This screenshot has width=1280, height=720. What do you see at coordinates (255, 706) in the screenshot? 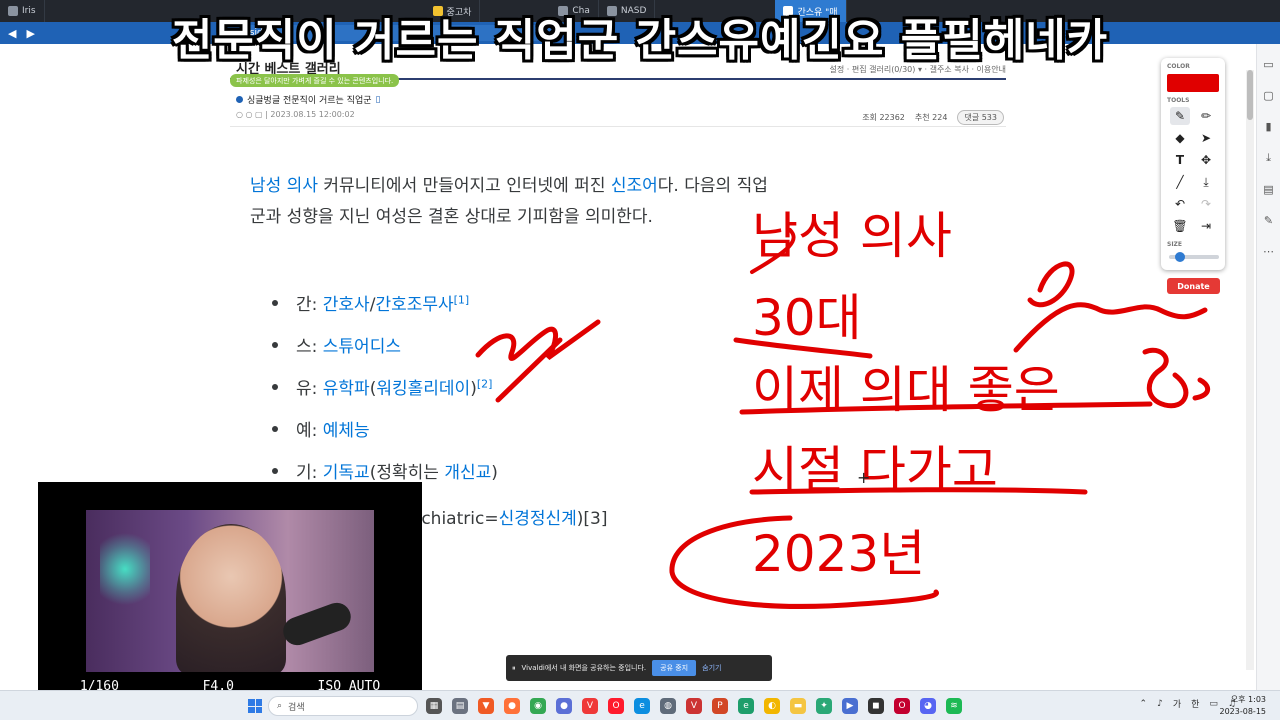
I see `start-button` at bounding box center [255, 706].